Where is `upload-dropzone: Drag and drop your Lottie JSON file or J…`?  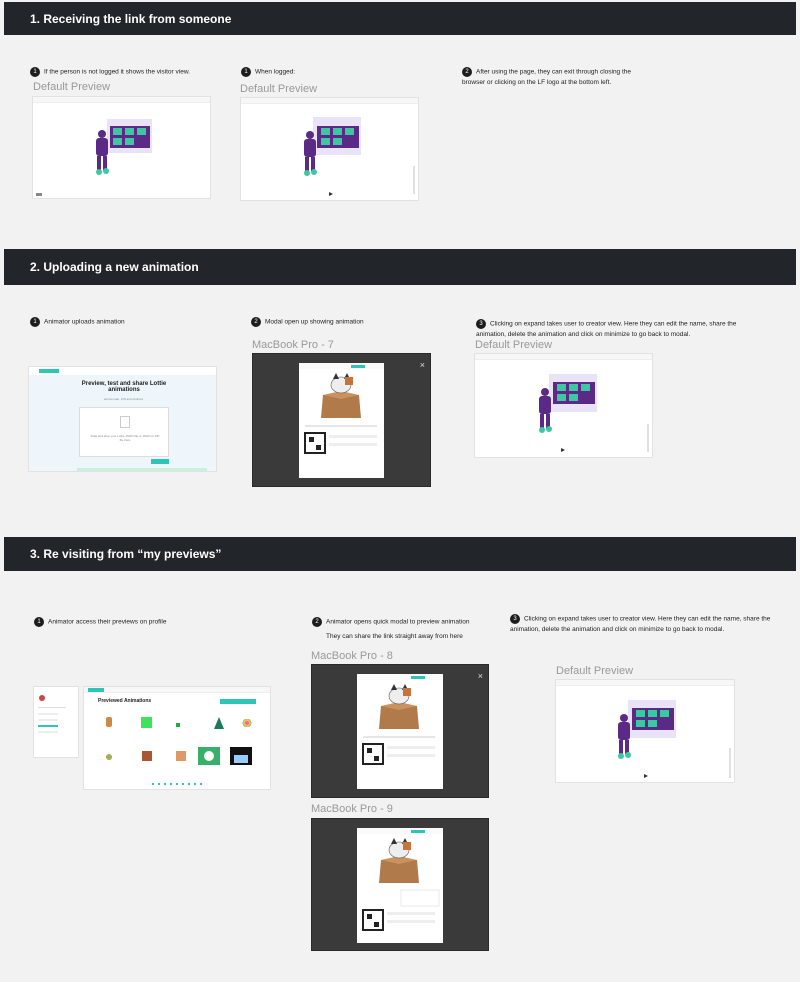
upload-dropzone: Drag and drop your Lottie JSON file or J… is located at coordinates (124, 432).